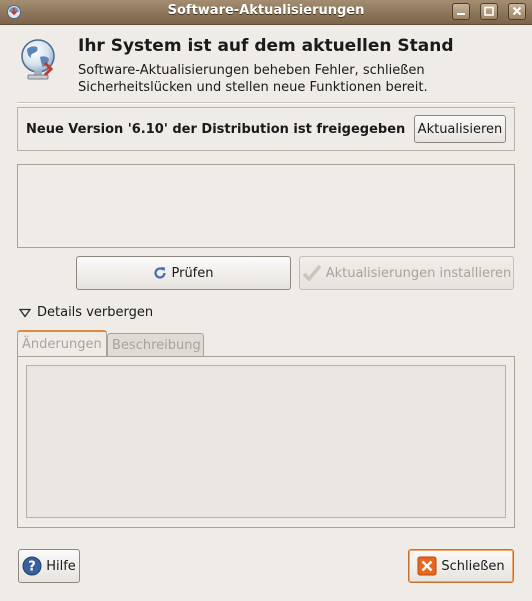 The height and width of the screenshot is (601, 532). Describe the element at coordinates (266, 206) in the screenshot. I see `updates-list` at that location.